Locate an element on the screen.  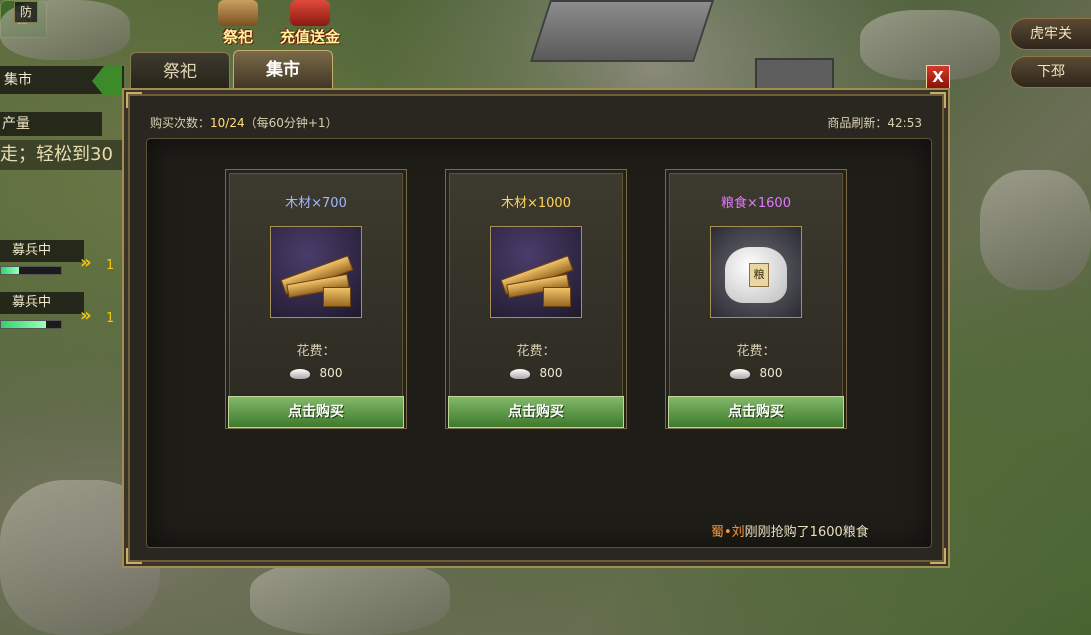
purchase-count: 购买次数：10/24（每60分钟+1） is located at coordinates (244, 122).